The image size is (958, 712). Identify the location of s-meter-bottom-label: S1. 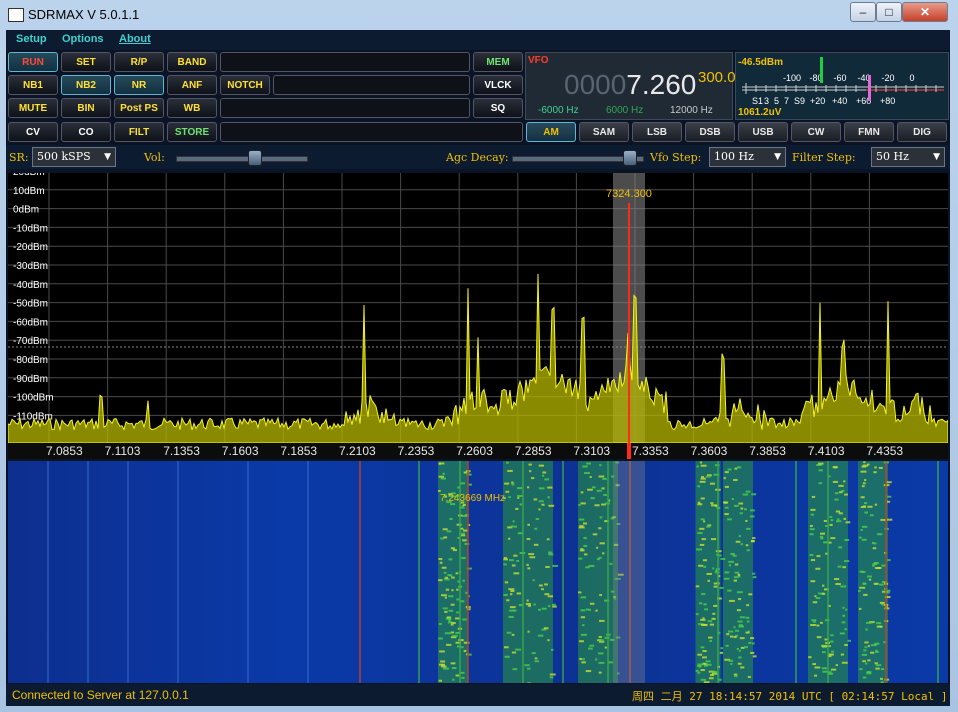
(757, 101).